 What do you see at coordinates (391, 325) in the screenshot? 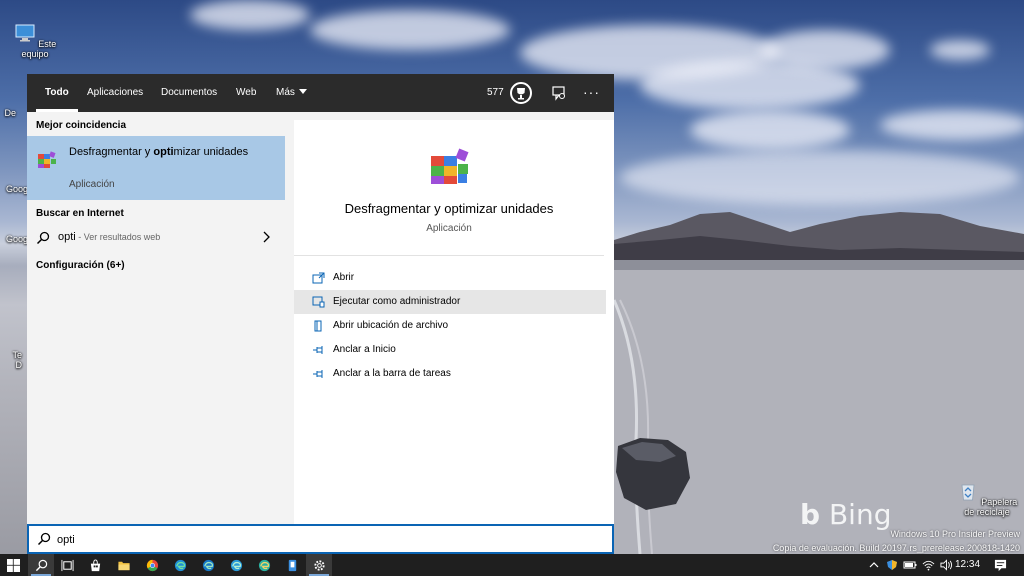
I see `action-label: Abrir ubicación de archivo` at bounding box center [391, 325].